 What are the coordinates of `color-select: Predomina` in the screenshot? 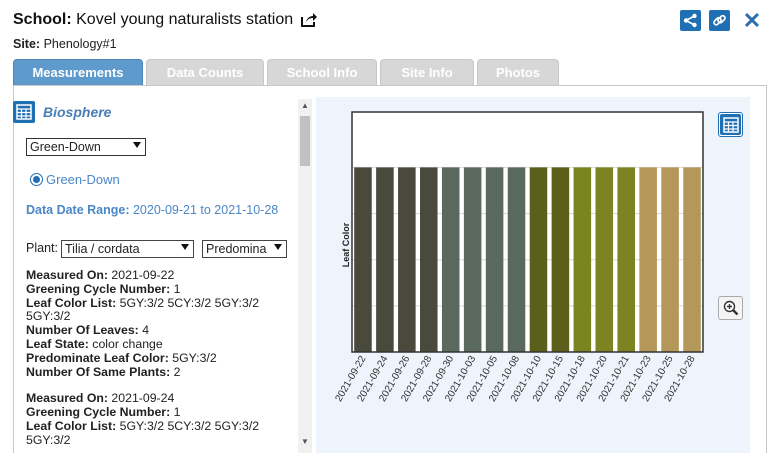 It's located at (244, 249).